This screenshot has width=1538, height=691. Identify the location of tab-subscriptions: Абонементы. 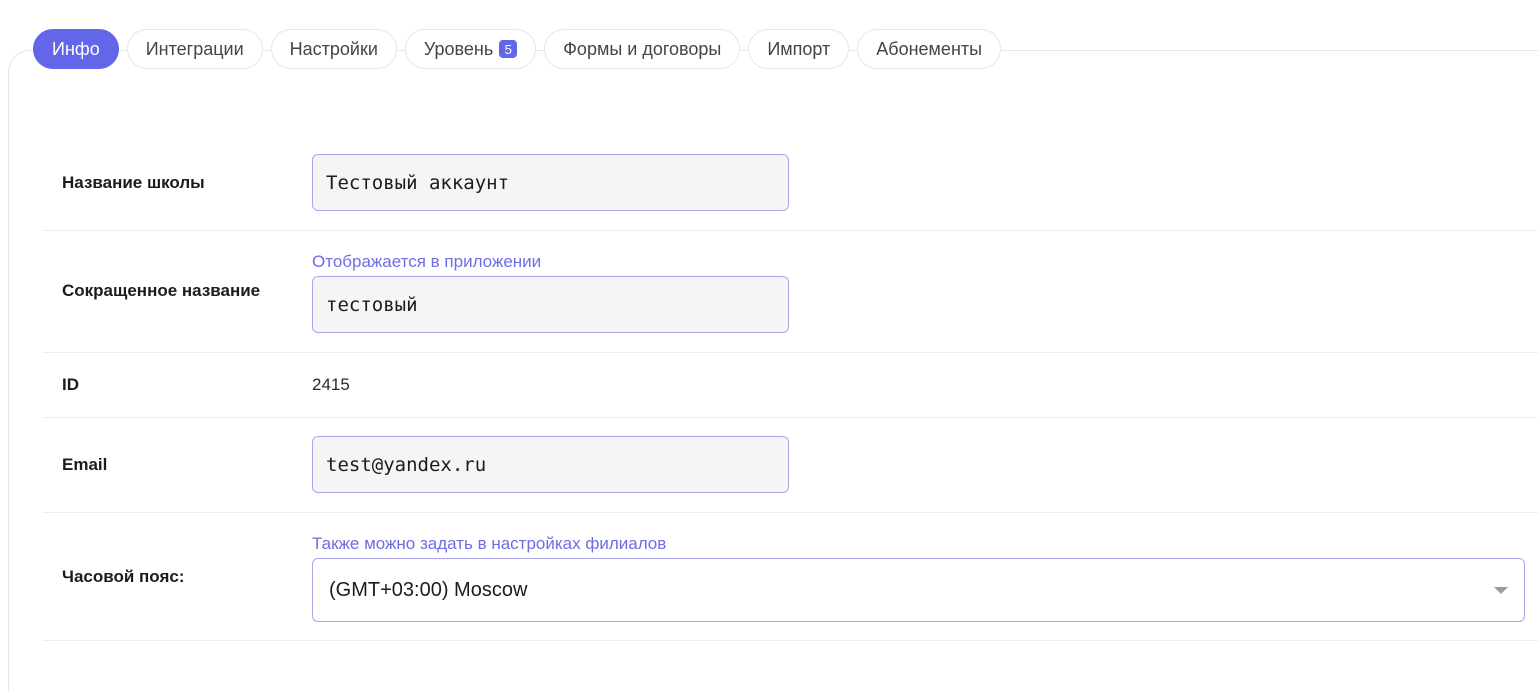
(929, 49).